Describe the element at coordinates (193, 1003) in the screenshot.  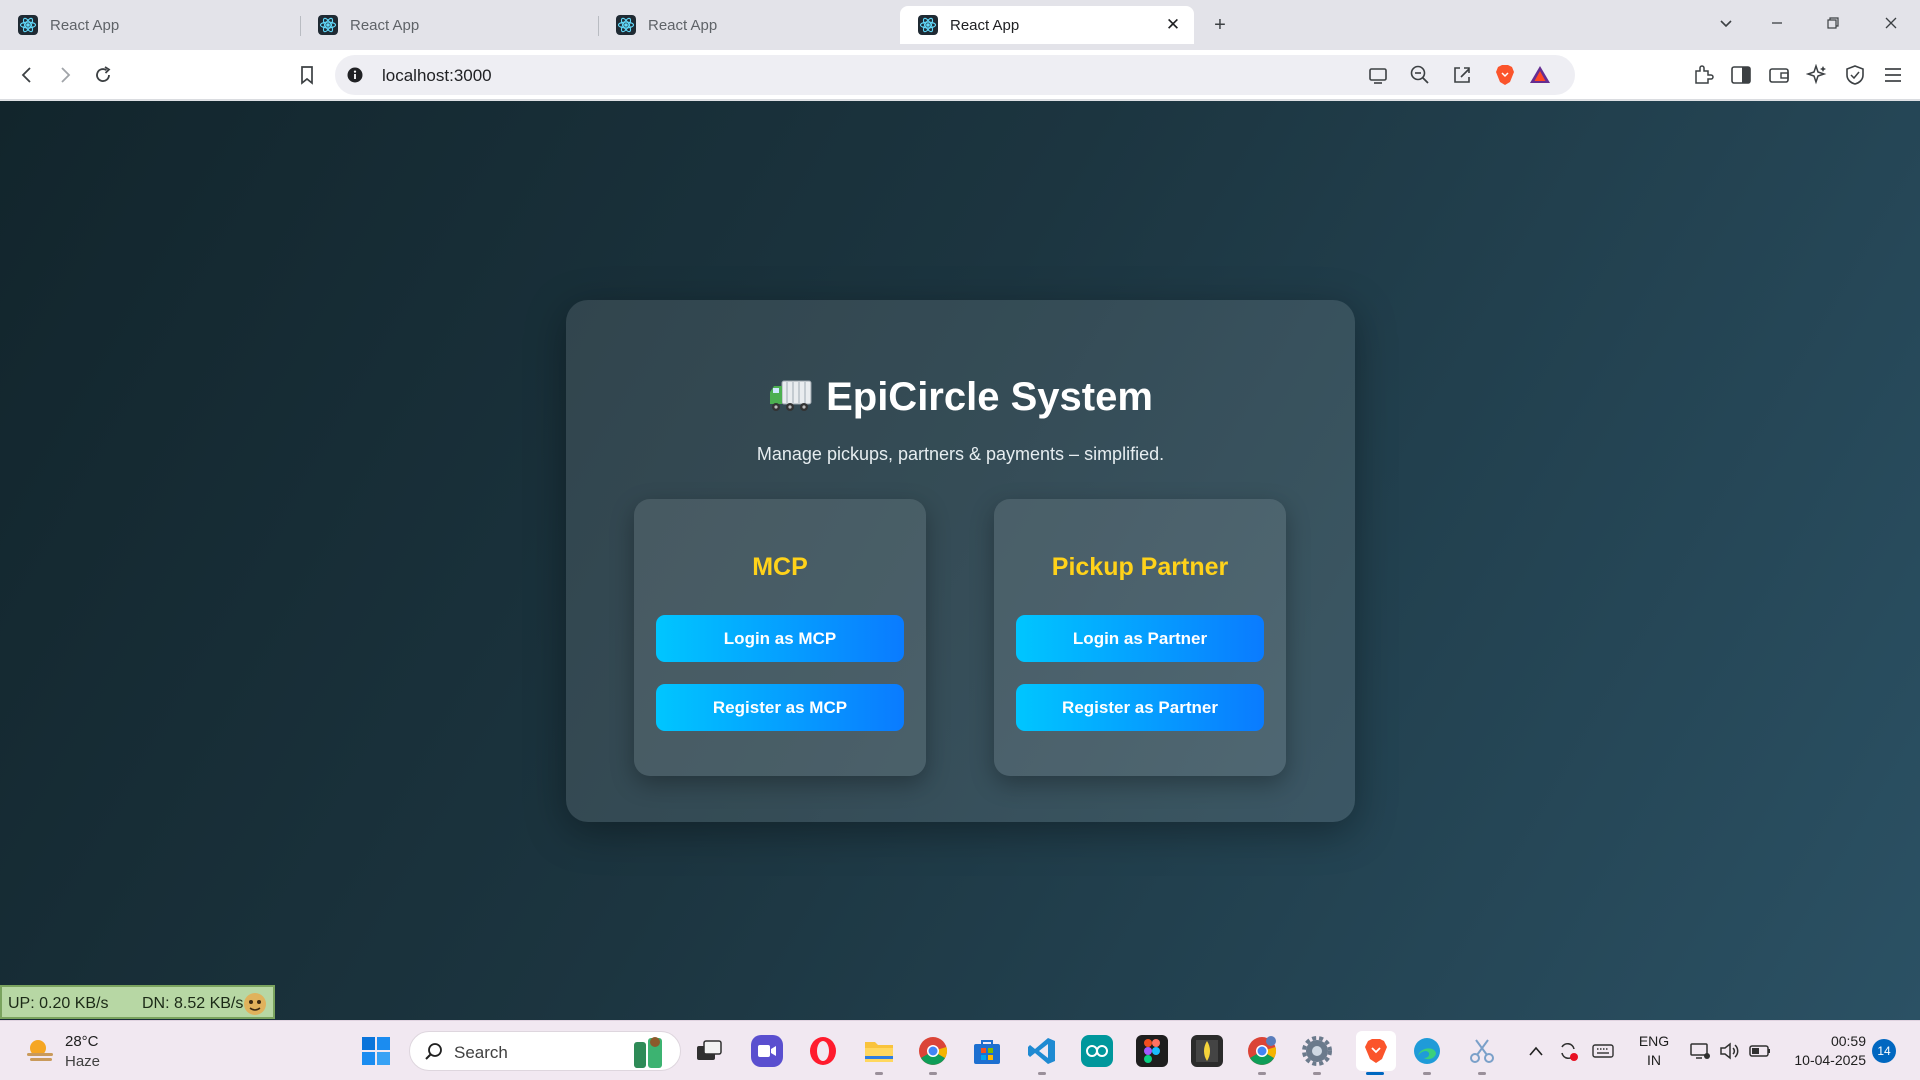
I see `download-speed: DN: 8.52 KB/s` at that location.